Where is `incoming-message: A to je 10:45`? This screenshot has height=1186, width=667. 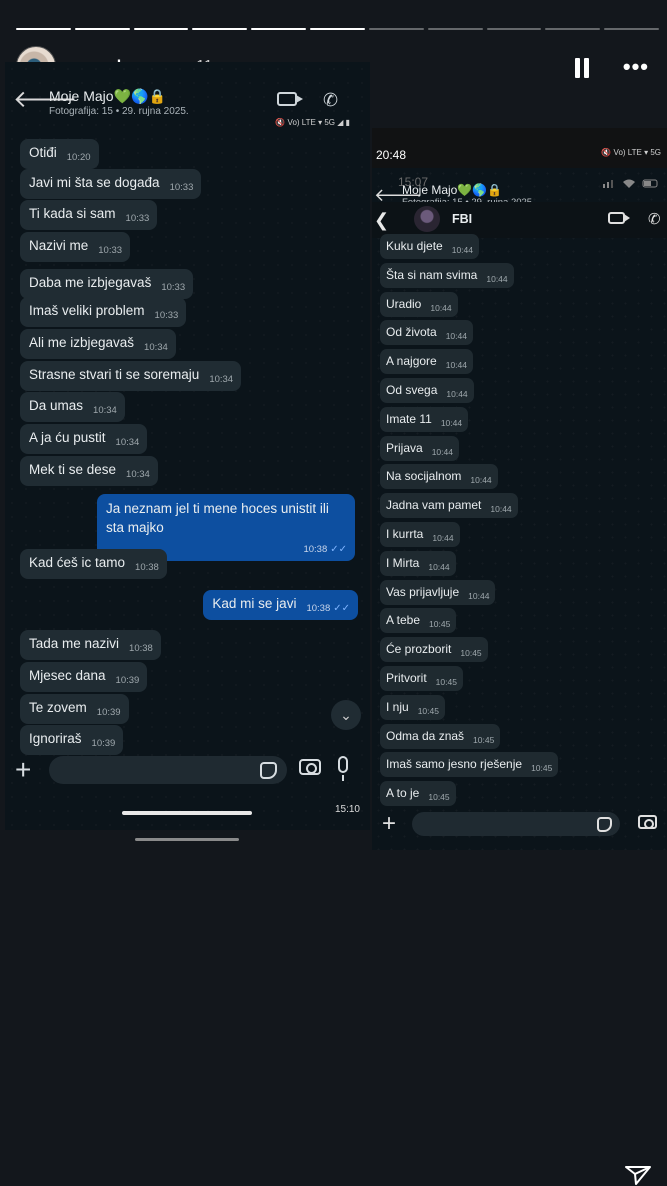 incoming-message: A to je 10:45 is located at coordinates (418, 793).